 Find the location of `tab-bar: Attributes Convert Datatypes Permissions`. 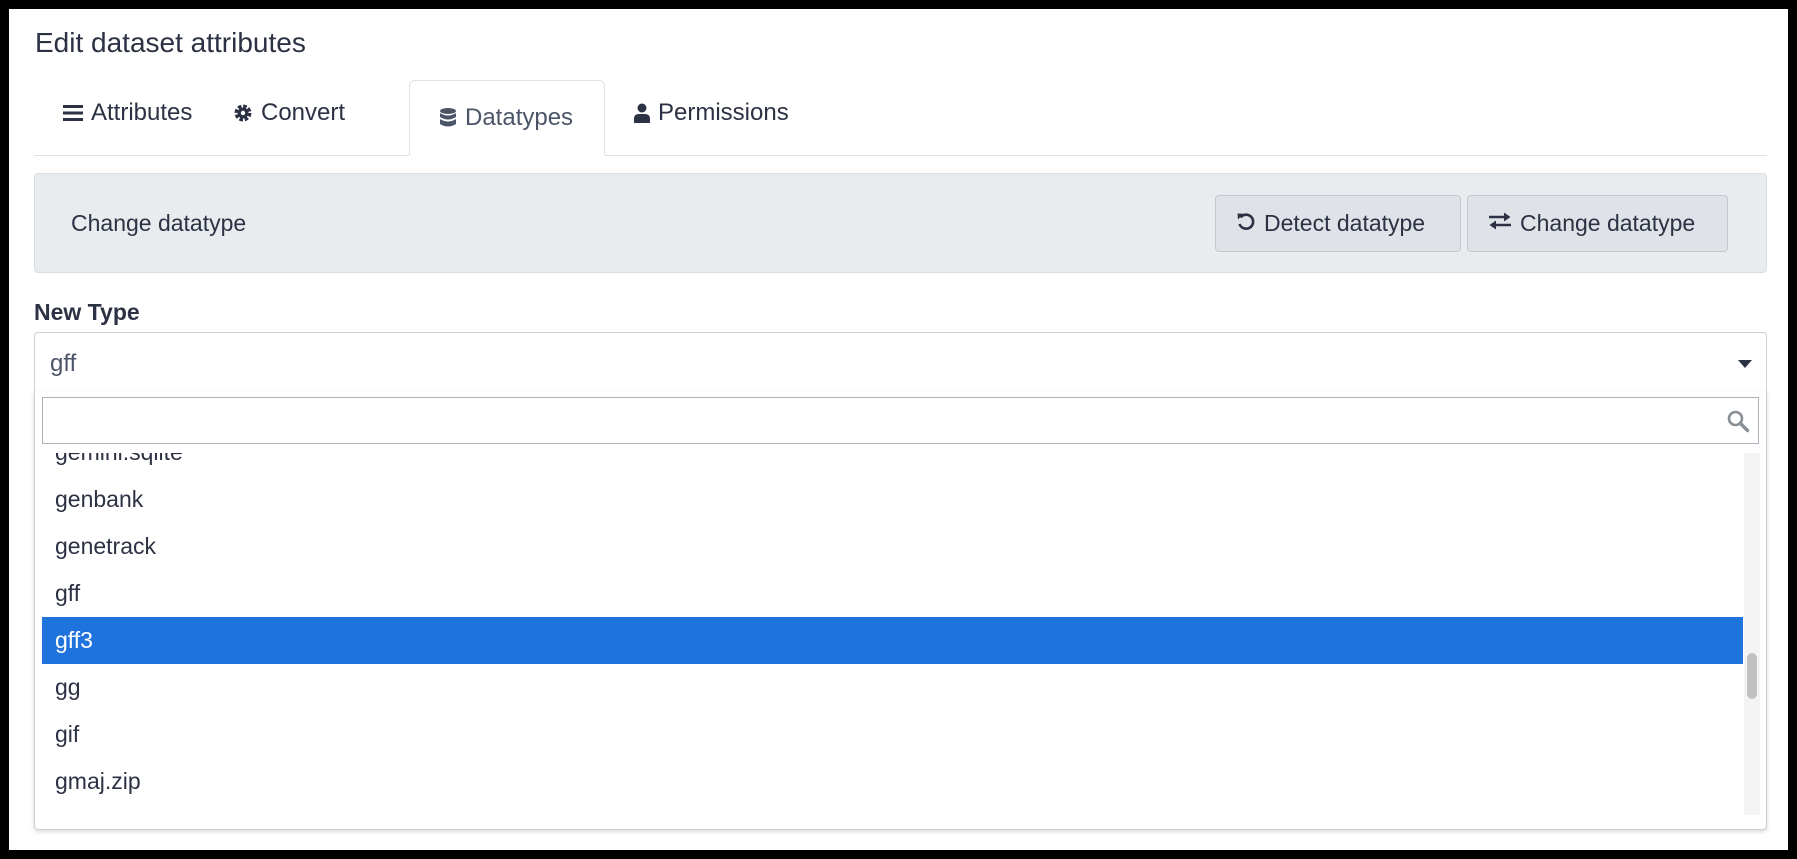

tab-bar: Attributes Convert Datatypes Permissions is located at coordinates (900, 118).